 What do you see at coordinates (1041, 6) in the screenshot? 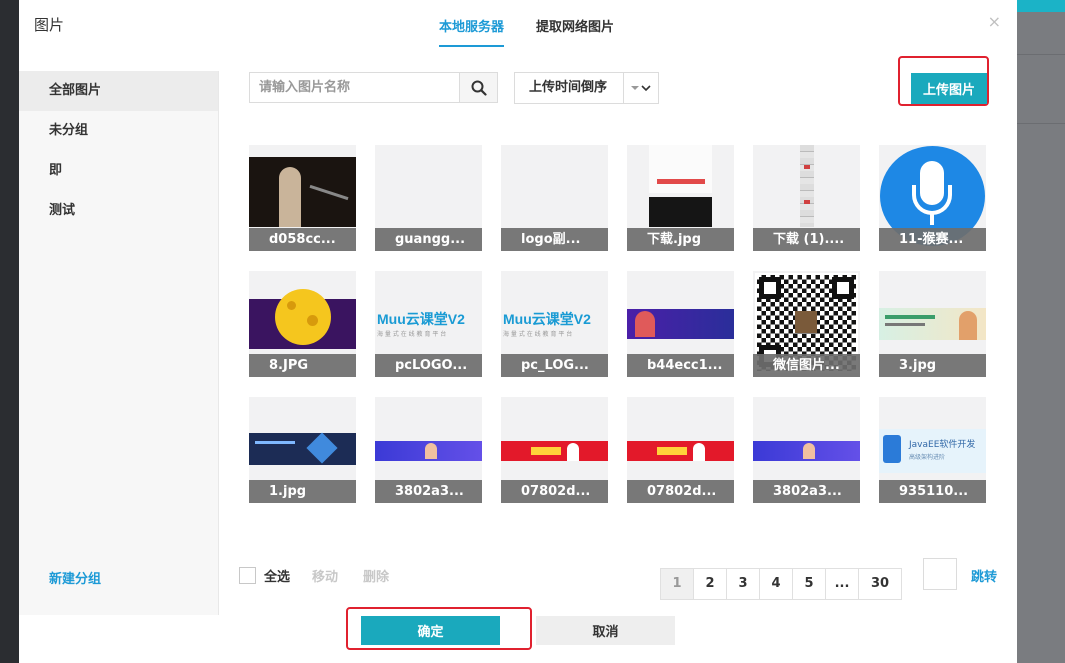
I see `background-header-strip` at bounding box center [1041, 6].